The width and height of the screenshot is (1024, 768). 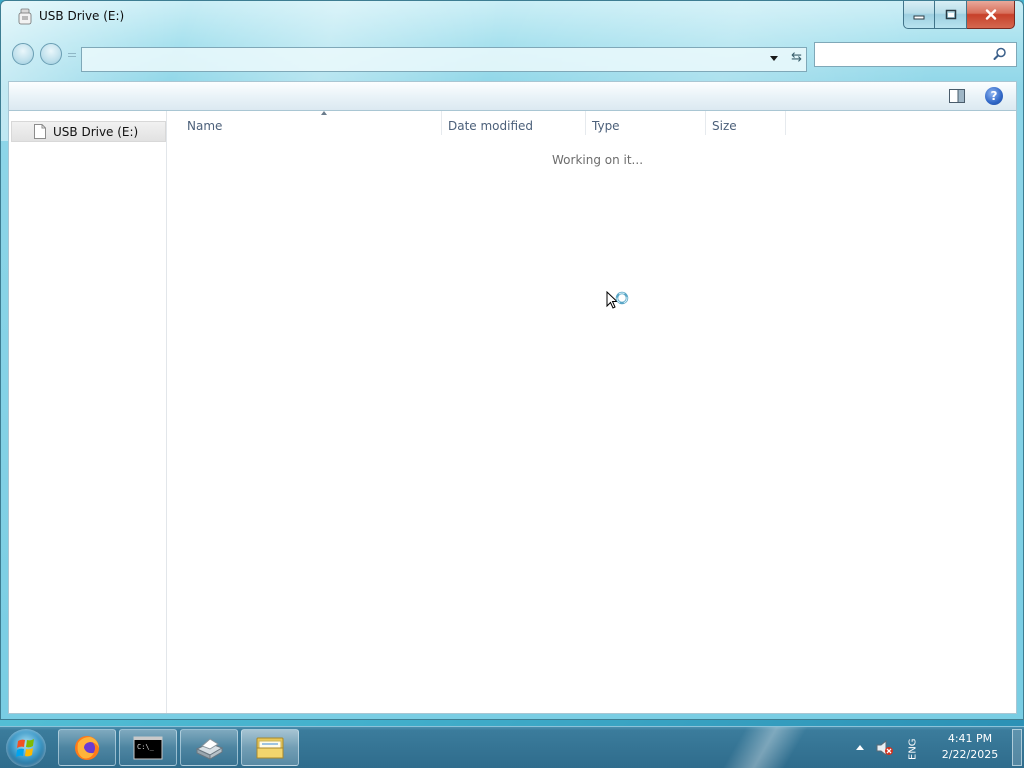 I want to click on window-title: USB Drive (E:), so click(x=82, y=16).